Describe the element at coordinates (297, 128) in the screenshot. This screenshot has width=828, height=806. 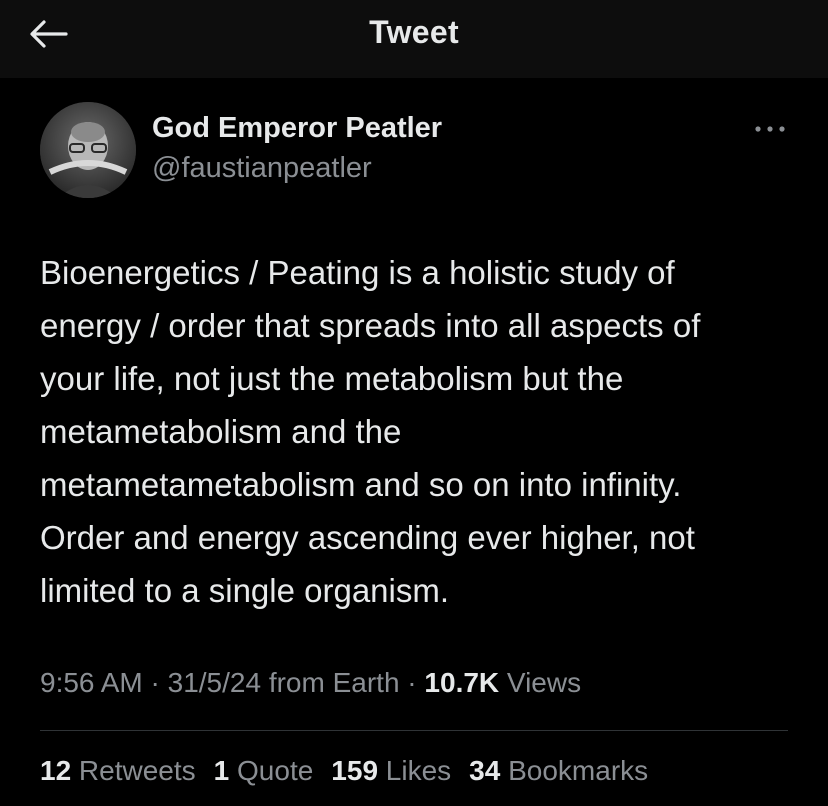
I see `author-display-name: God Emperor Peatler` at that location.